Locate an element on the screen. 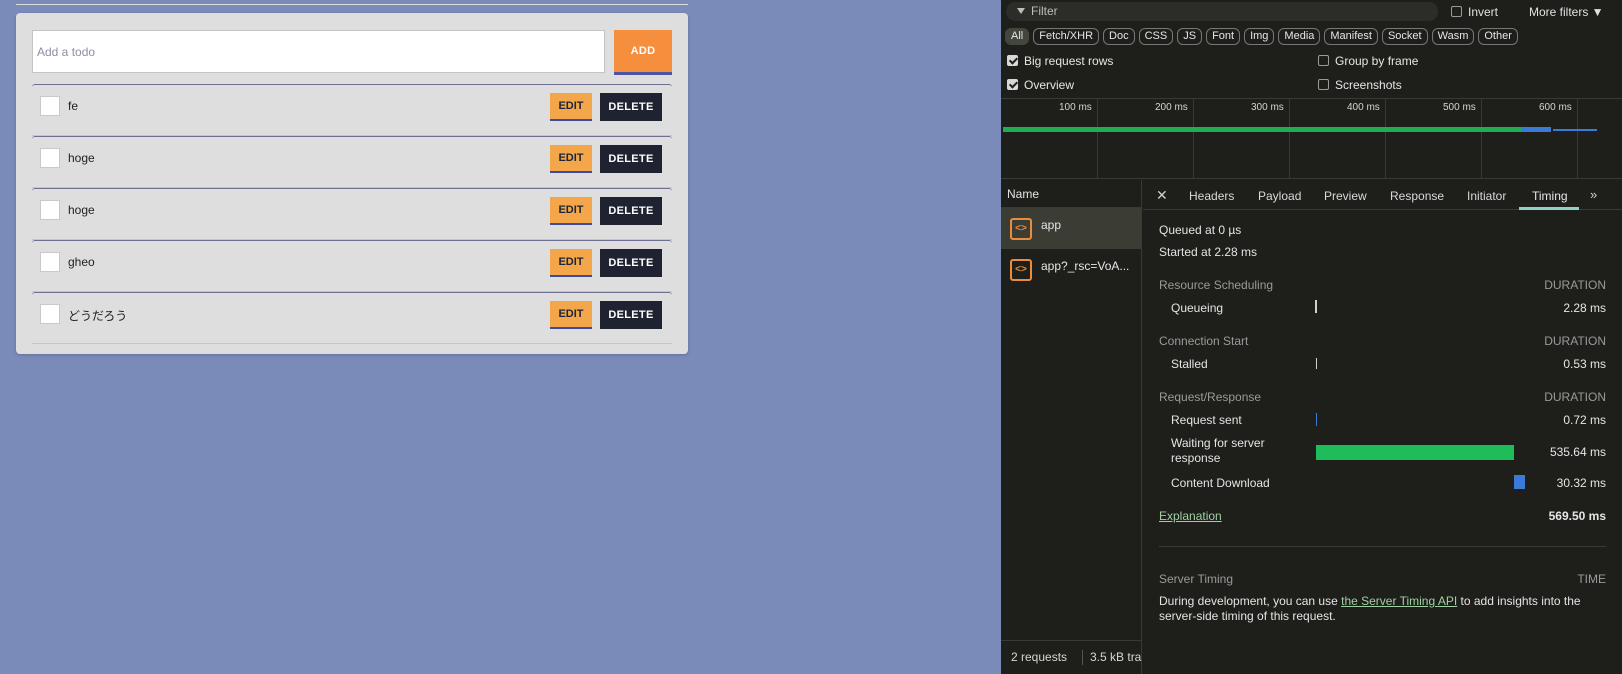 The width and height of the screenshot is (1622, 674). section-title: Request/Response is located at coordinates (1210, 397).